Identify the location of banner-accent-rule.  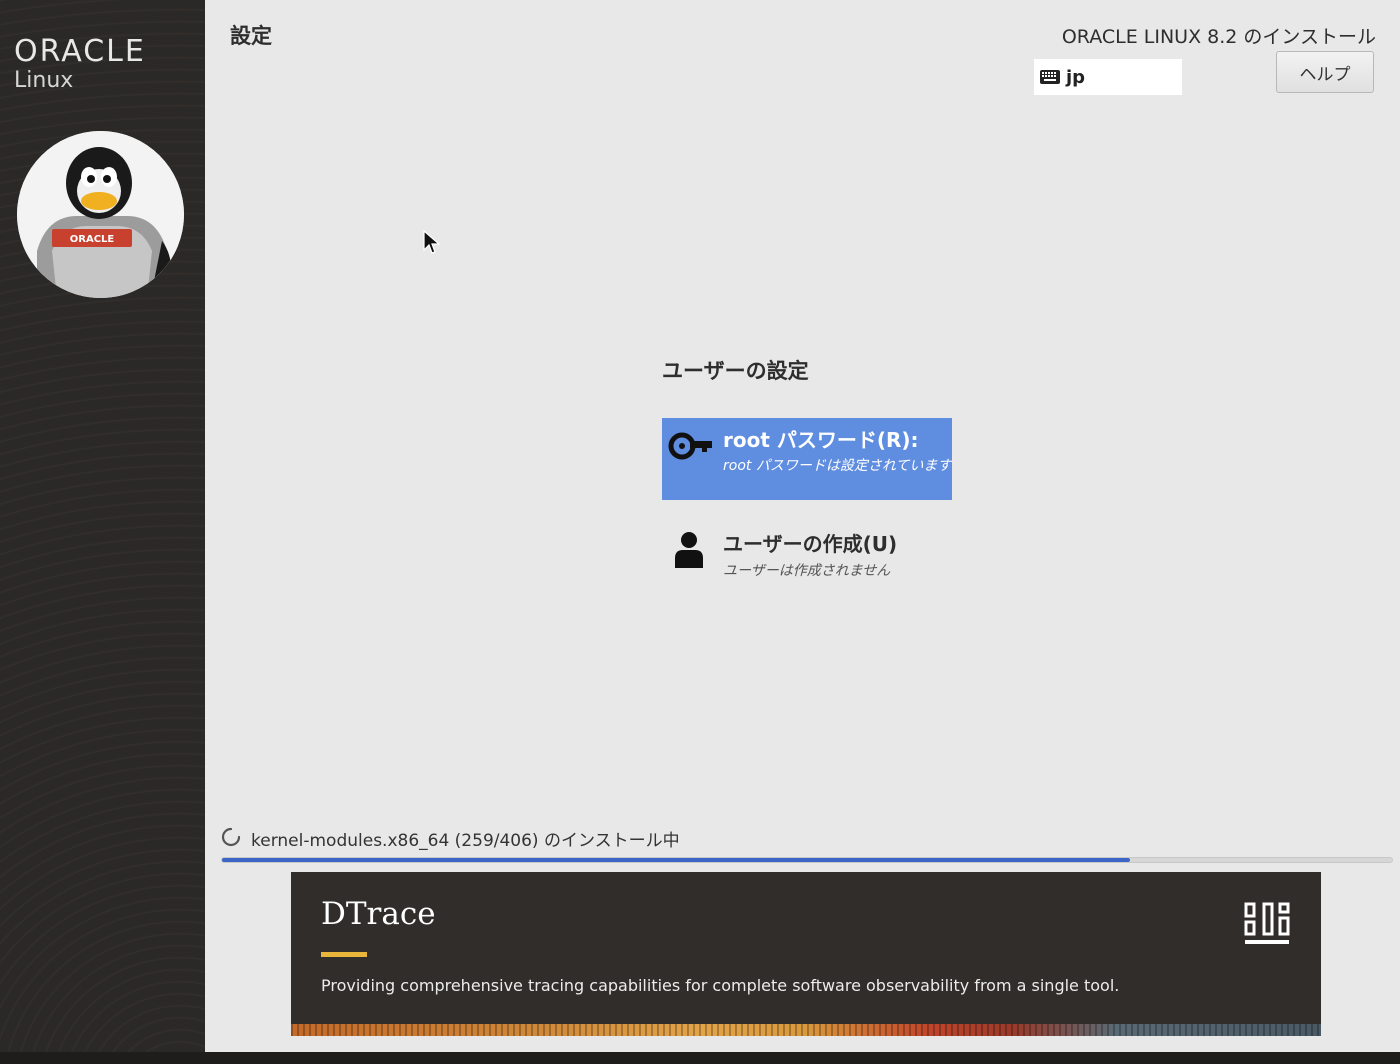
(344, 954).